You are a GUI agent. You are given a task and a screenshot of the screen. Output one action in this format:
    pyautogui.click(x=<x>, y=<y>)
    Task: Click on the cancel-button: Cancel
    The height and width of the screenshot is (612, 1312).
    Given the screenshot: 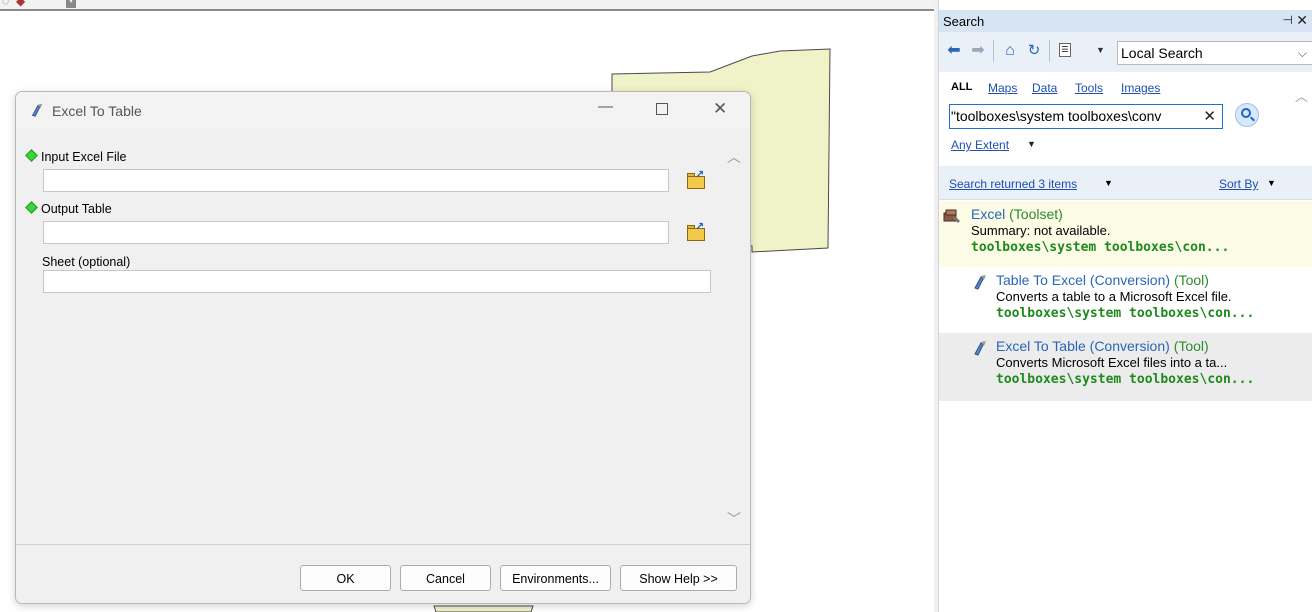 What is the action you would take?
    pyautogui.click(x=445, y=578)
    